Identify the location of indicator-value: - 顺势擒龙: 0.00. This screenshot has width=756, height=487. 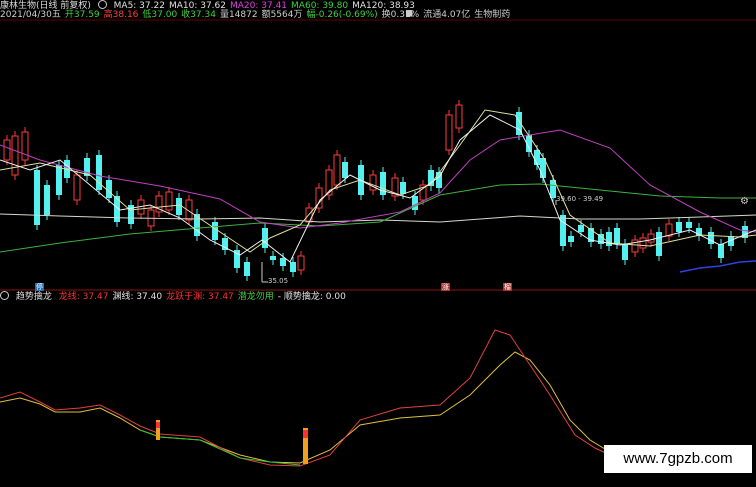
(311, 297).